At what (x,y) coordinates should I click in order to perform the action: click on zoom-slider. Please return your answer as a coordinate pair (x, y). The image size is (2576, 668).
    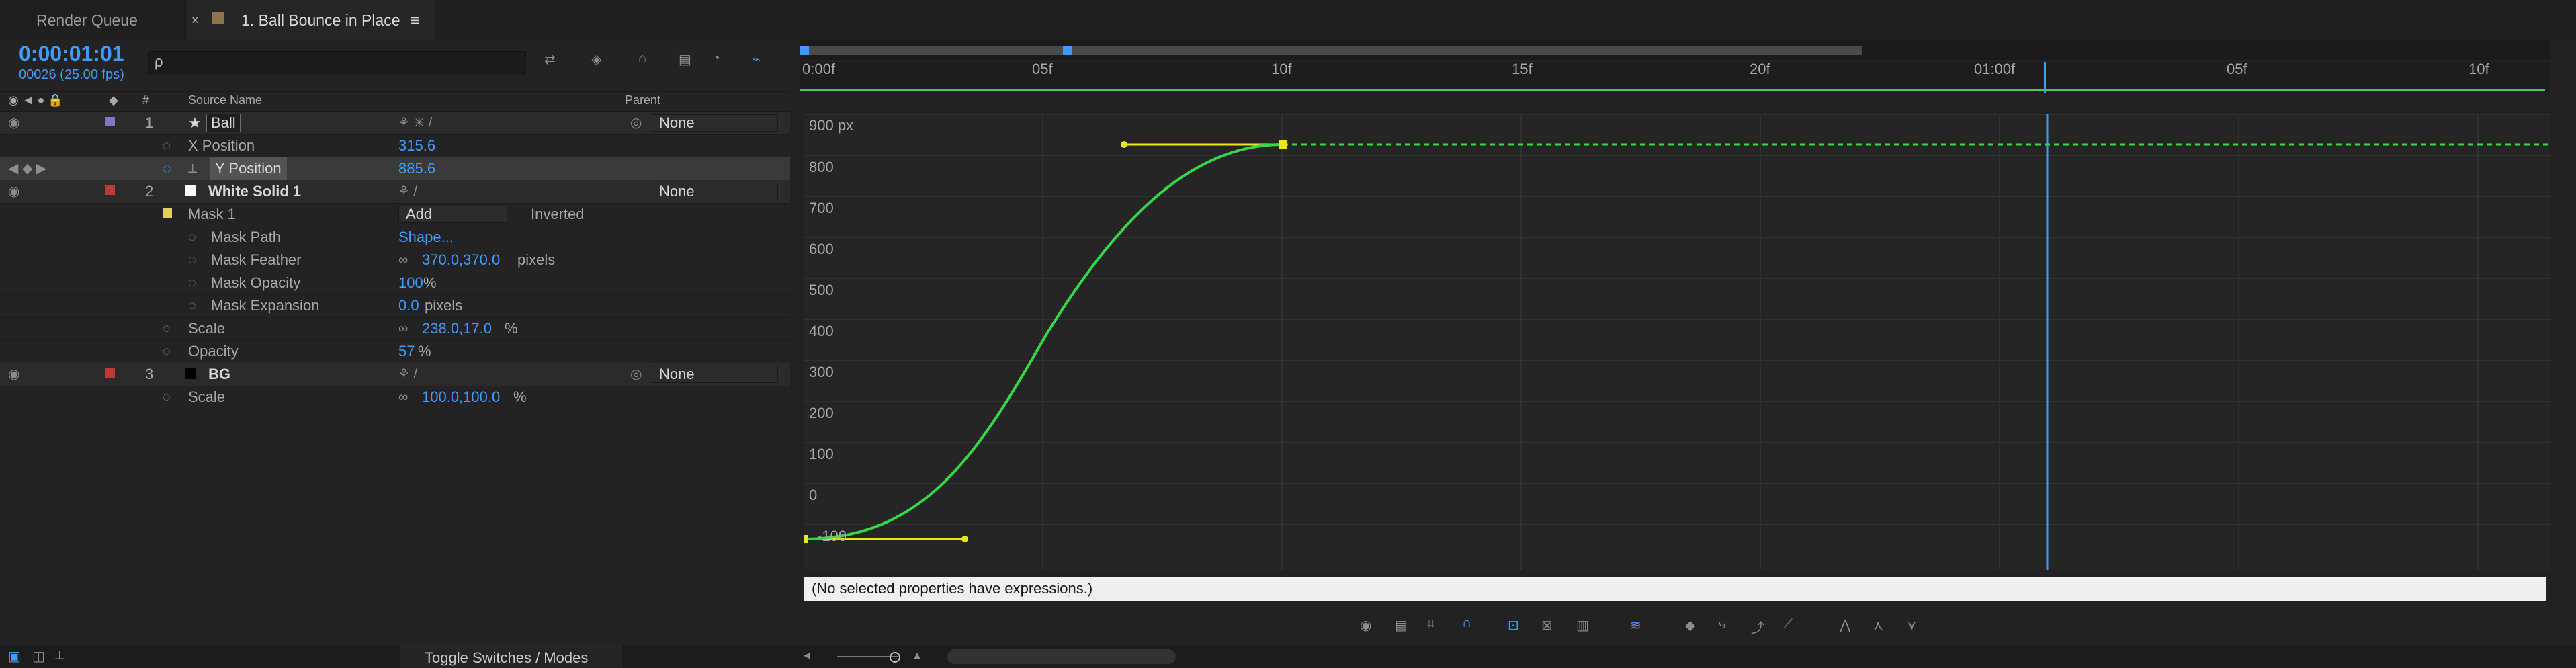
    Looking at the image, I should click on (867, 656).